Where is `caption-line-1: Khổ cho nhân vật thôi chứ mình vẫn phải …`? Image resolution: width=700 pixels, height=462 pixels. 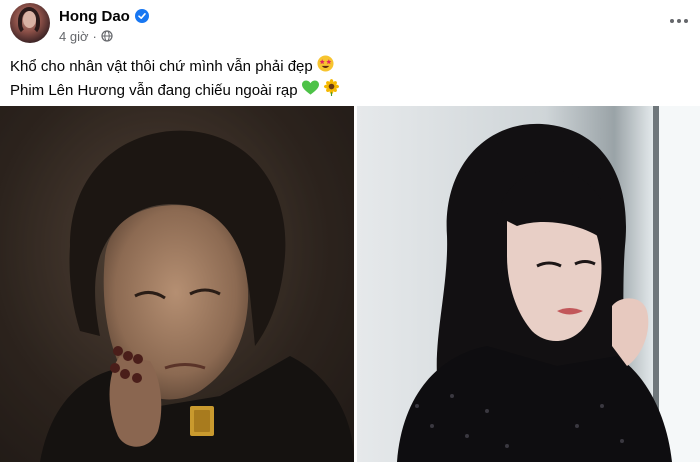
caption-line-1: Khổ cho nhân vật thôi chứ mình vẫn phải … is located at coordinates (175, 67).